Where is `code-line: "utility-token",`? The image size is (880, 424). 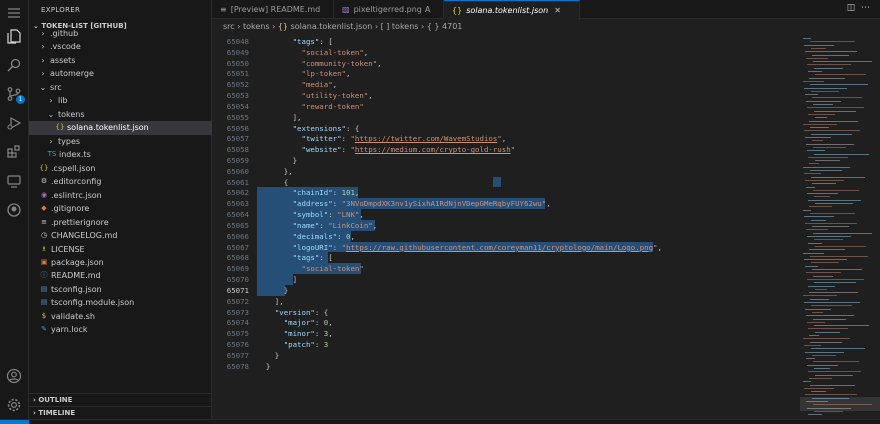 code-line: "utility-token", is located at coordinates (315, 95).